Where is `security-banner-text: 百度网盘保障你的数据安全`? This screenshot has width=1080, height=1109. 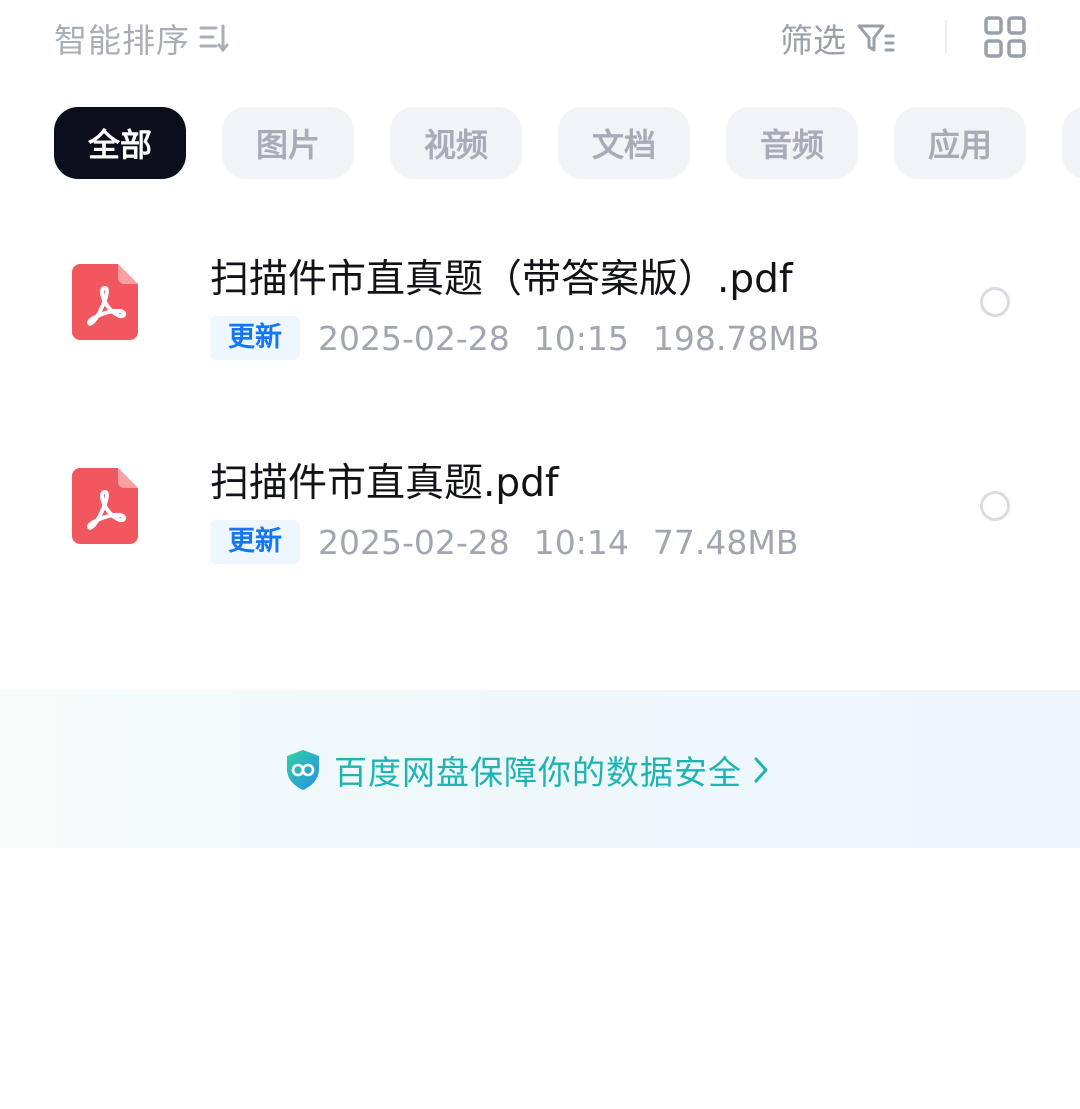
security-banner-text: 百度网盘保障你的数据安全 is located at coordinates (538, 772).